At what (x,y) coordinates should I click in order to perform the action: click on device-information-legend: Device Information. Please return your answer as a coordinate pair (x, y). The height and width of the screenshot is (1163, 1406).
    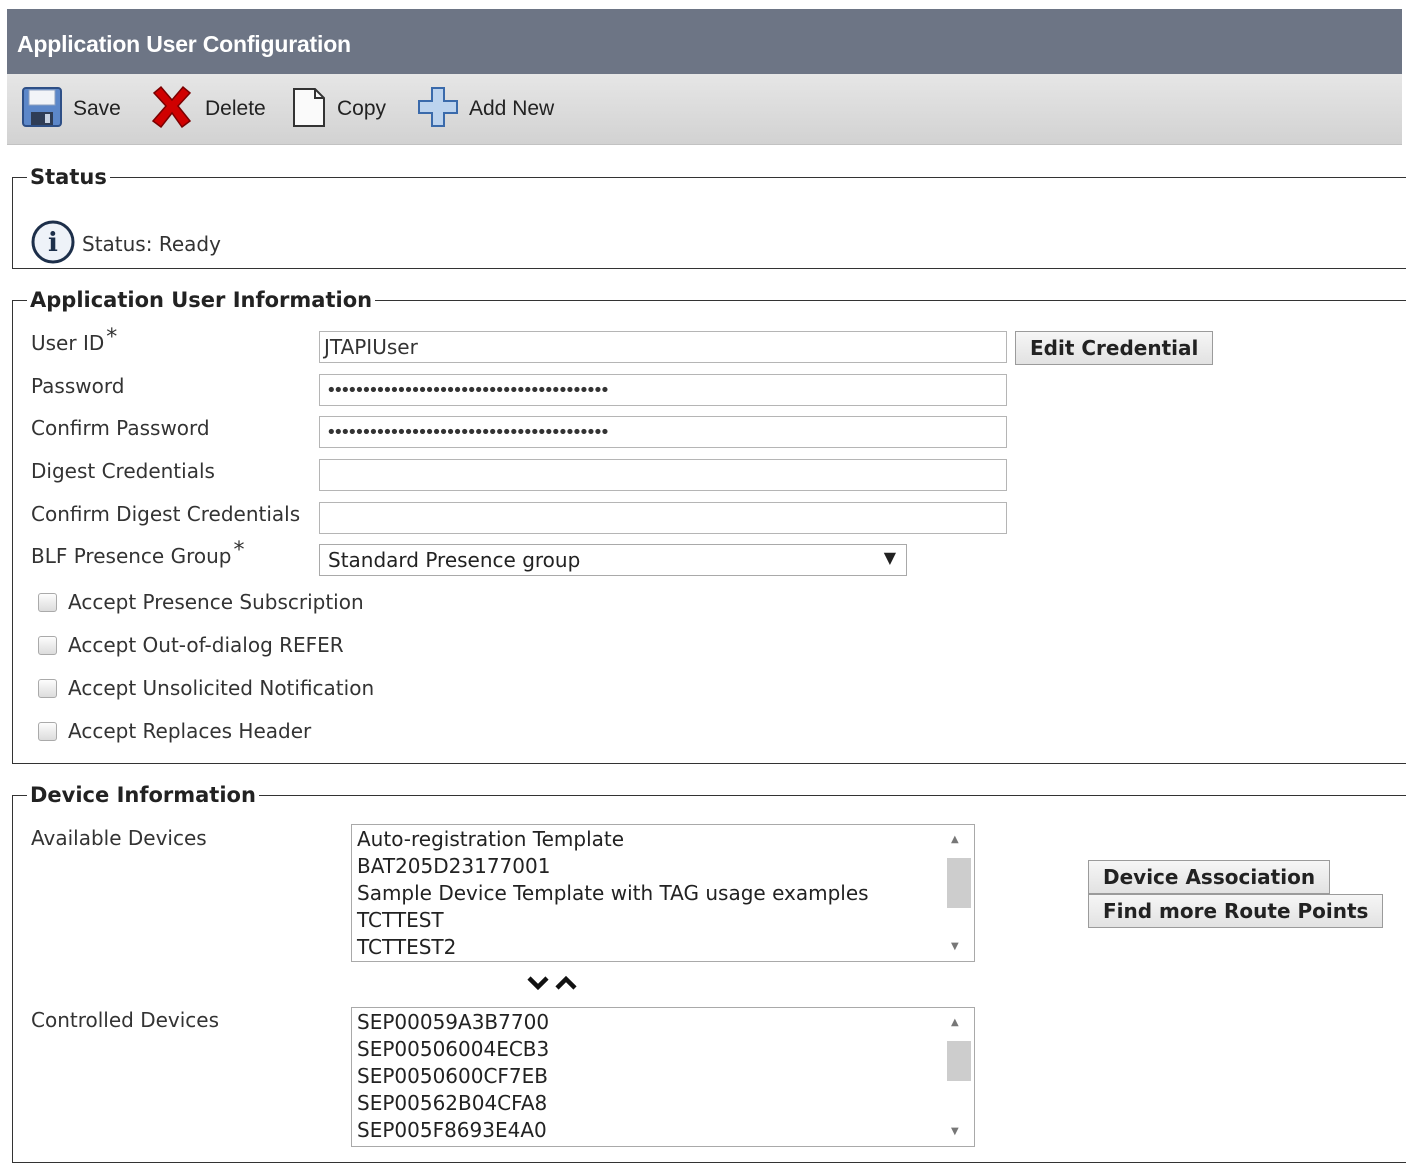
    Looking at the image, I should click on (143, 795).